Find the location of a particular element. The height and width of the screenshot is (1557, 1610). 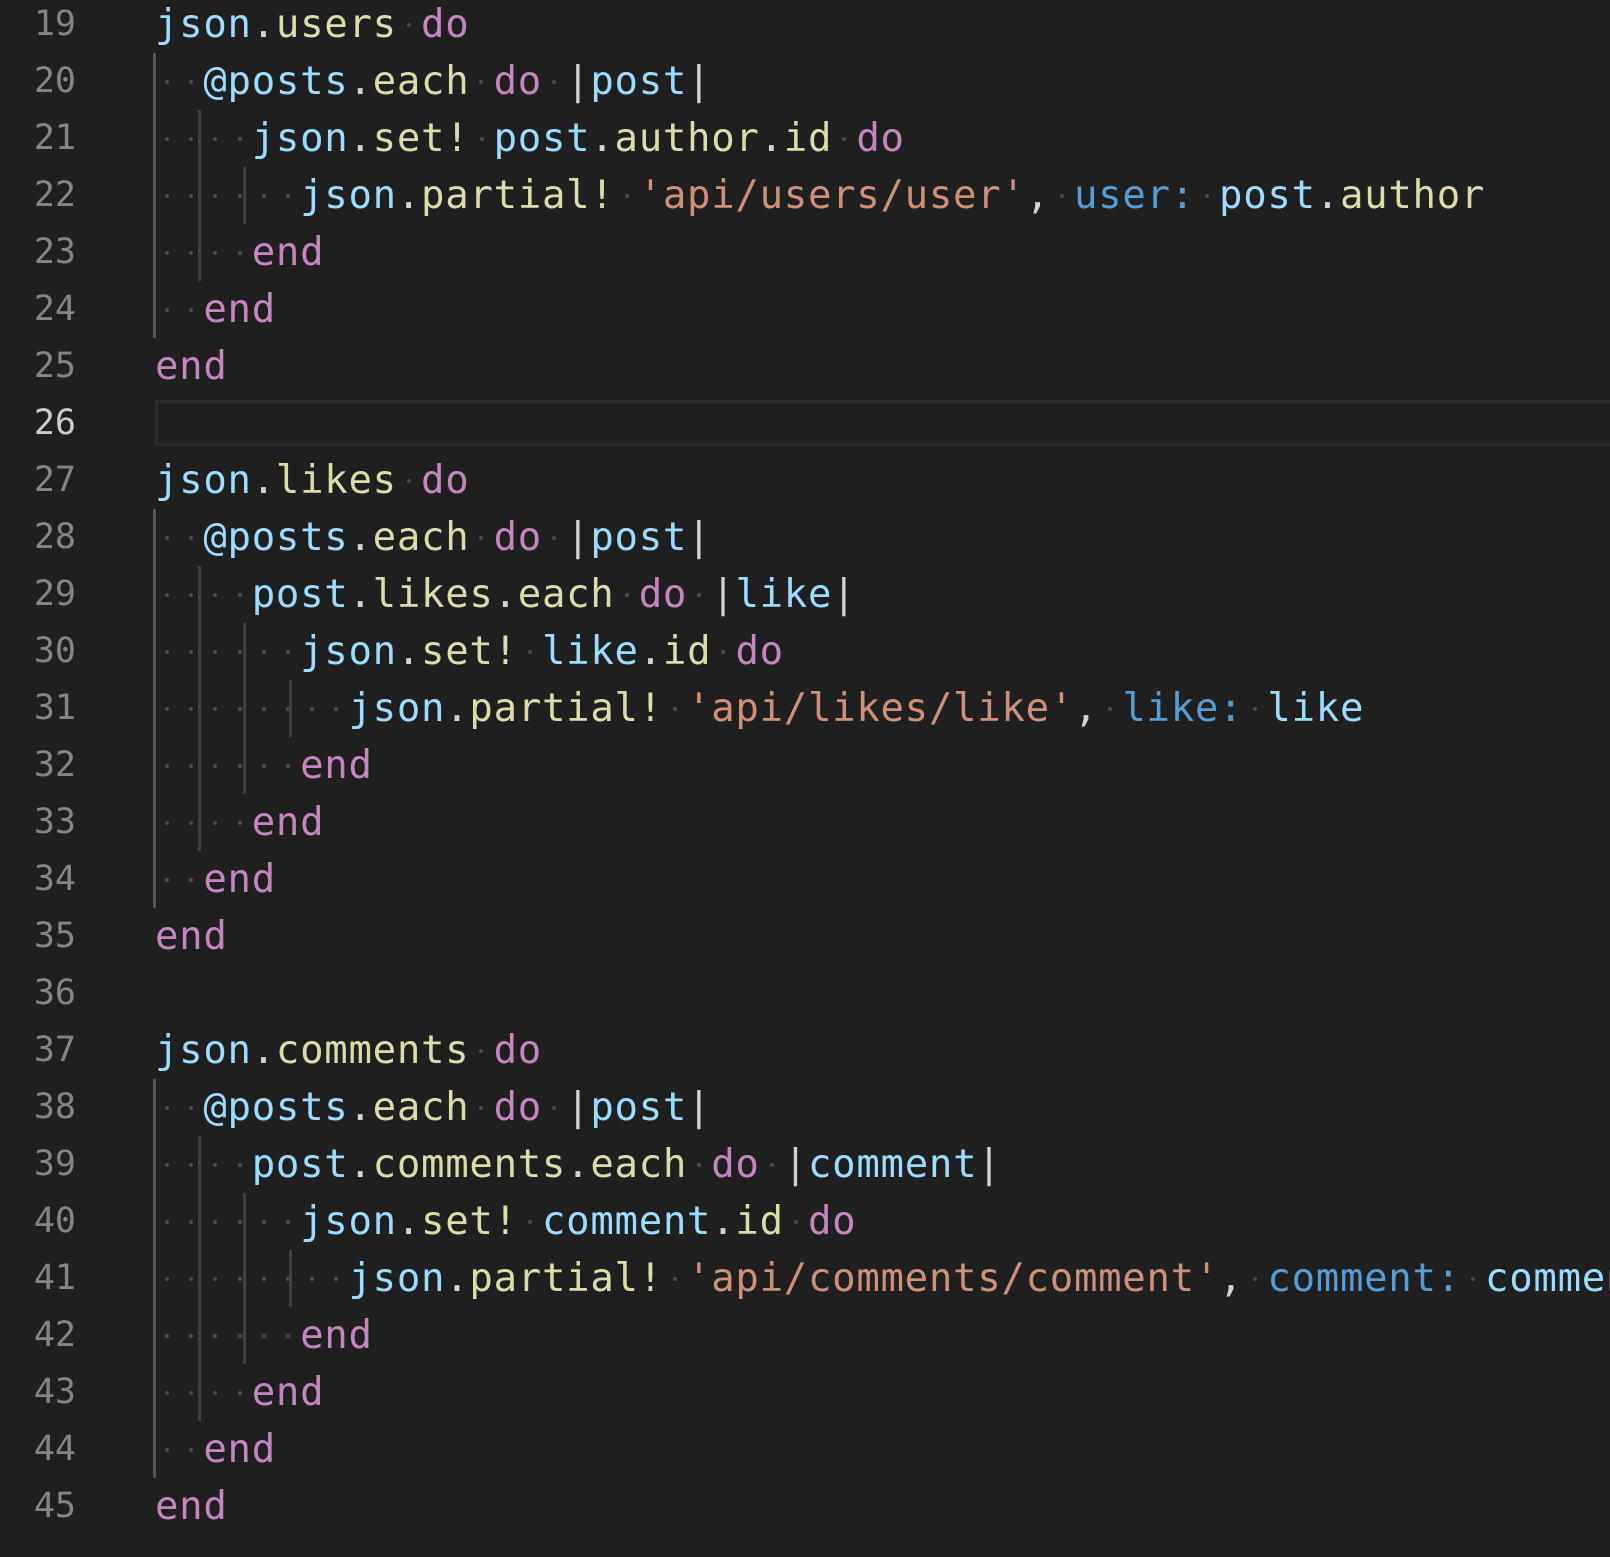

code-line: 23 end is located at coordinates (805, 252).